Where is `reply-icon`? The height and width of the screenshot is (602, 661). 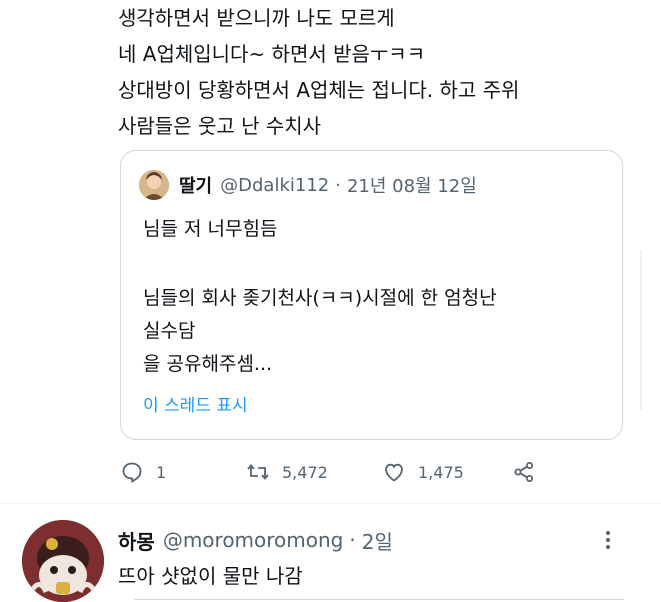 reply-icon is located at coordinates (132, 473).